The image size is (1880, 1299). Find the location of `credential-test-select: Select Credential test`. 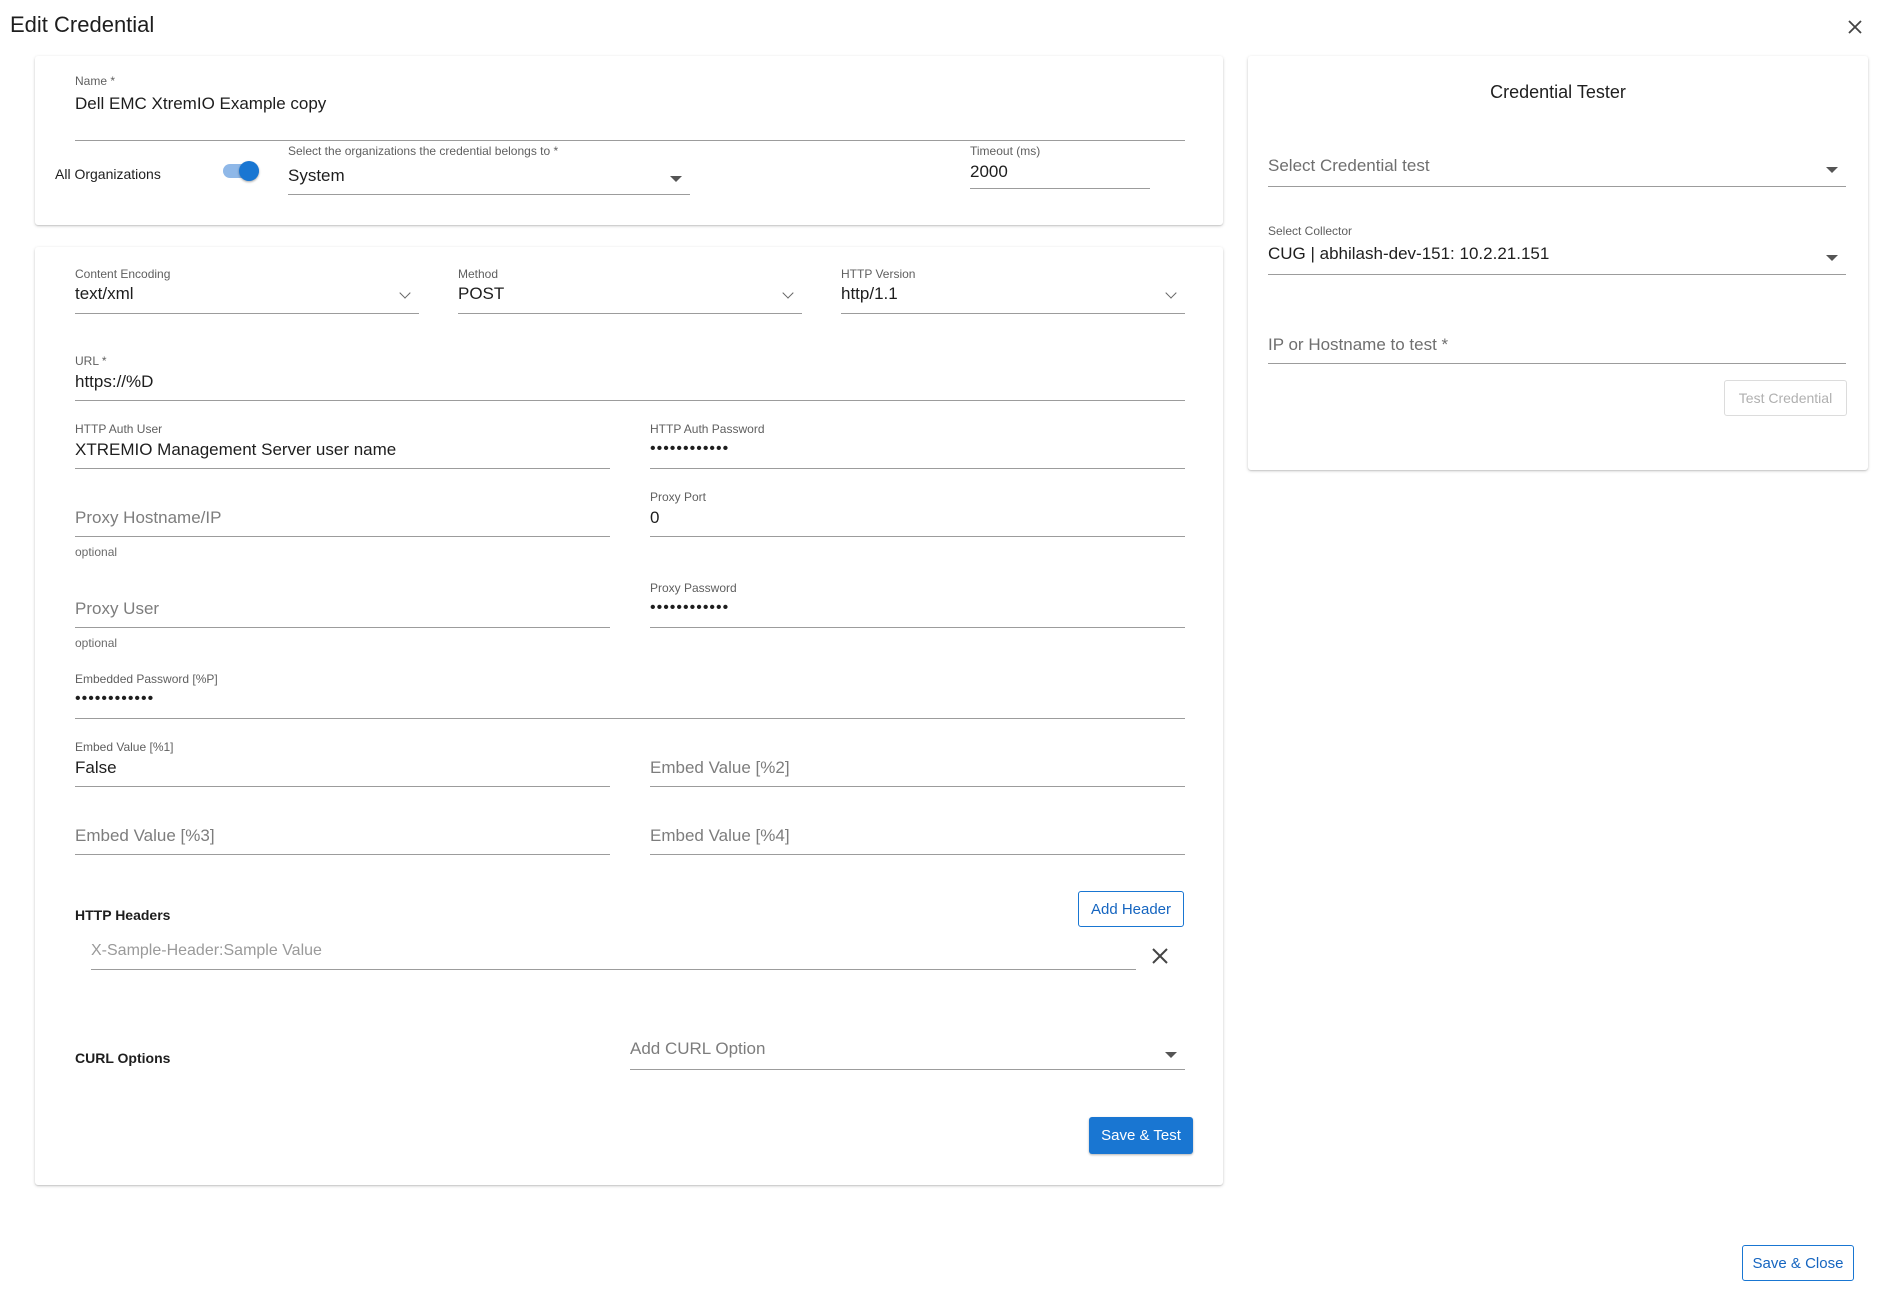

credential-test-select: Select Credential test is located at coordinates (1557, 176).